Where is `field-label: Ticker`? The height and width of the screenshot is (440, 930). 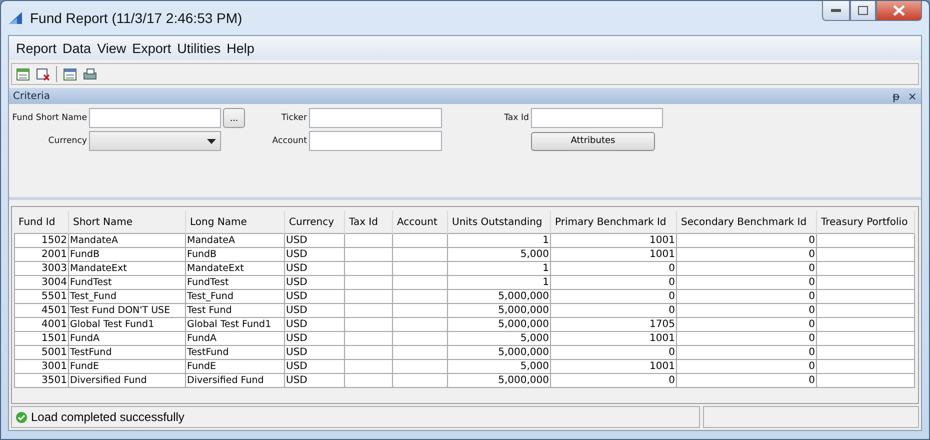
field-label: Ticker is located at coordinates (293, 118).